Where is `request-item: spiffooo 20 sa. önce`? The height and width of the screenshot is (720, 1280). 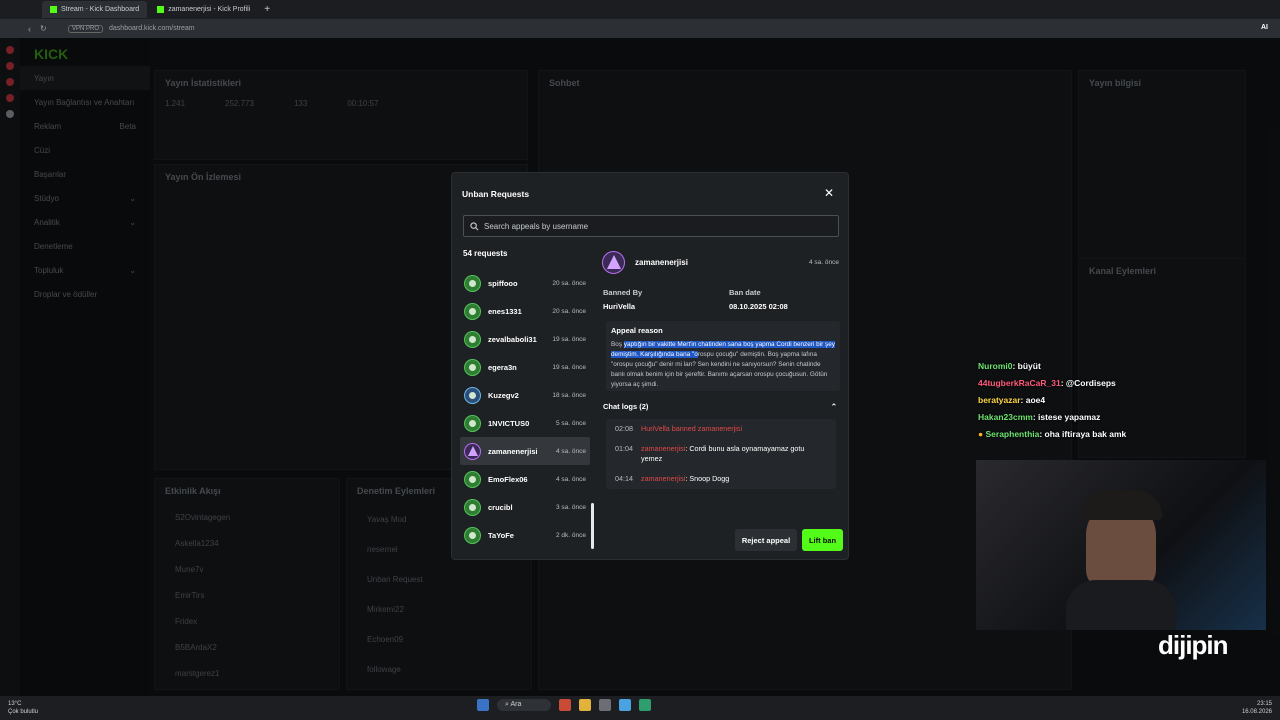 request-item: spiffooo 20 sa. önce is located at coordinates (525, 283).